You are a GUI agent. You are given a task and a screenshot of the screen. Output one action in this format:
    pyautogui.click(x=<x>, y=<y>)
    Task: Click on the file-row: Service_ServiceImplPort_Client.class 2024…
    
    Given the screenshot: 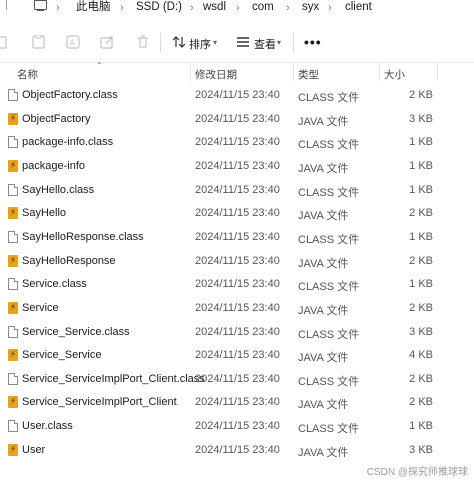 What is the action you would take?
    pyautogui.click(x=237, y=379)
    